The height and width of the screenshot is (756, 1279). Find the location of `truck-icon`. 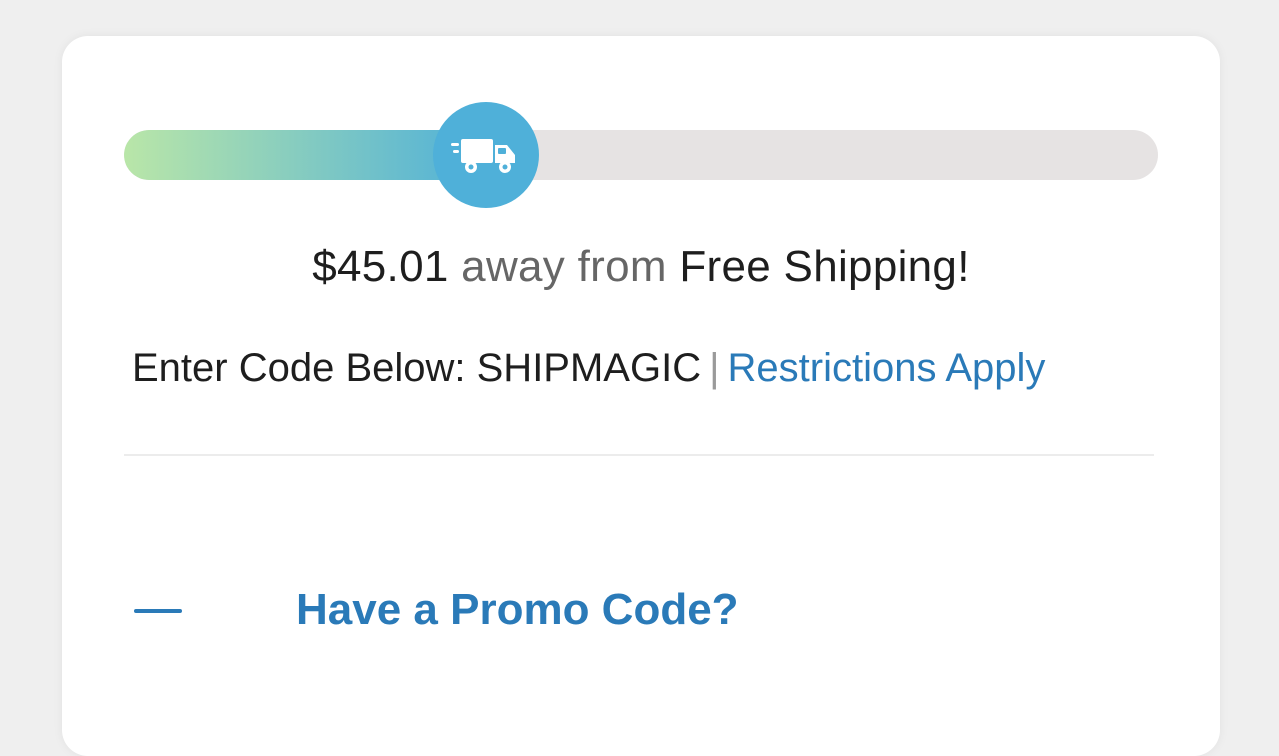

truck-icon is located at coordinates (483, 156).